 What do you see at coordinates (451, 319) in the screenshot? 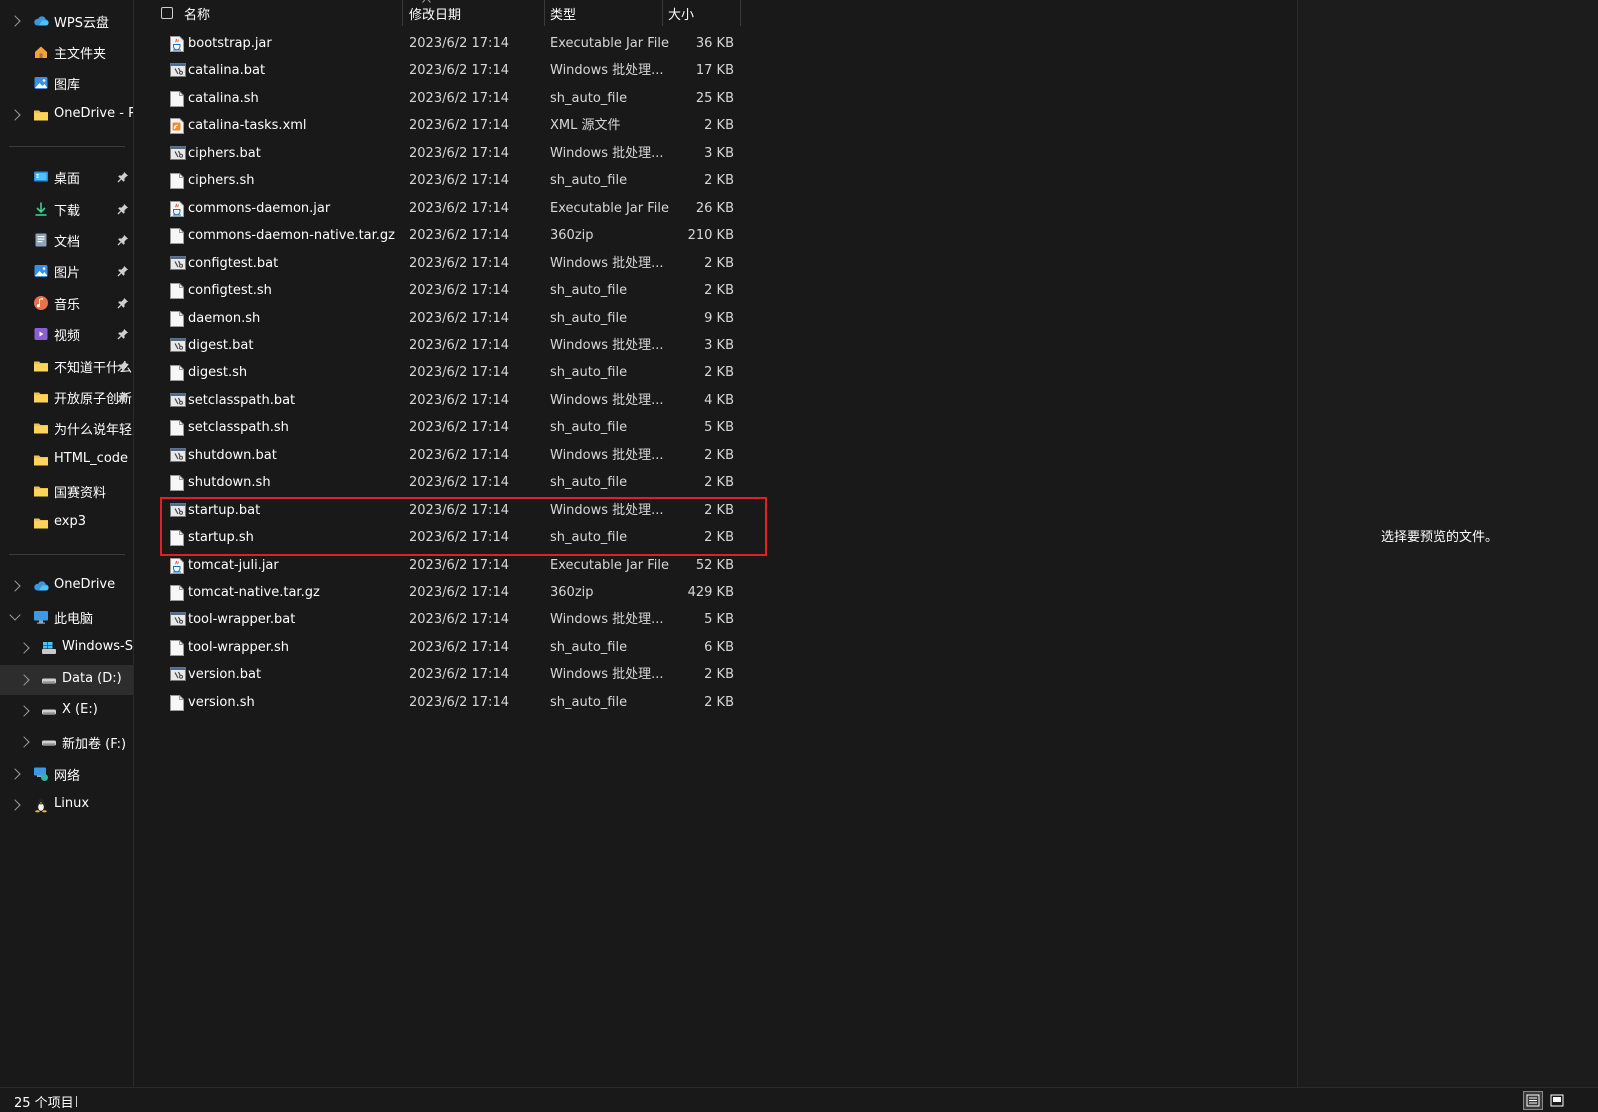
I see `file-row: daemon.sh 2023/6/2 17:14 sh_auto_file 9 KB` at bounding box center [451, 319].